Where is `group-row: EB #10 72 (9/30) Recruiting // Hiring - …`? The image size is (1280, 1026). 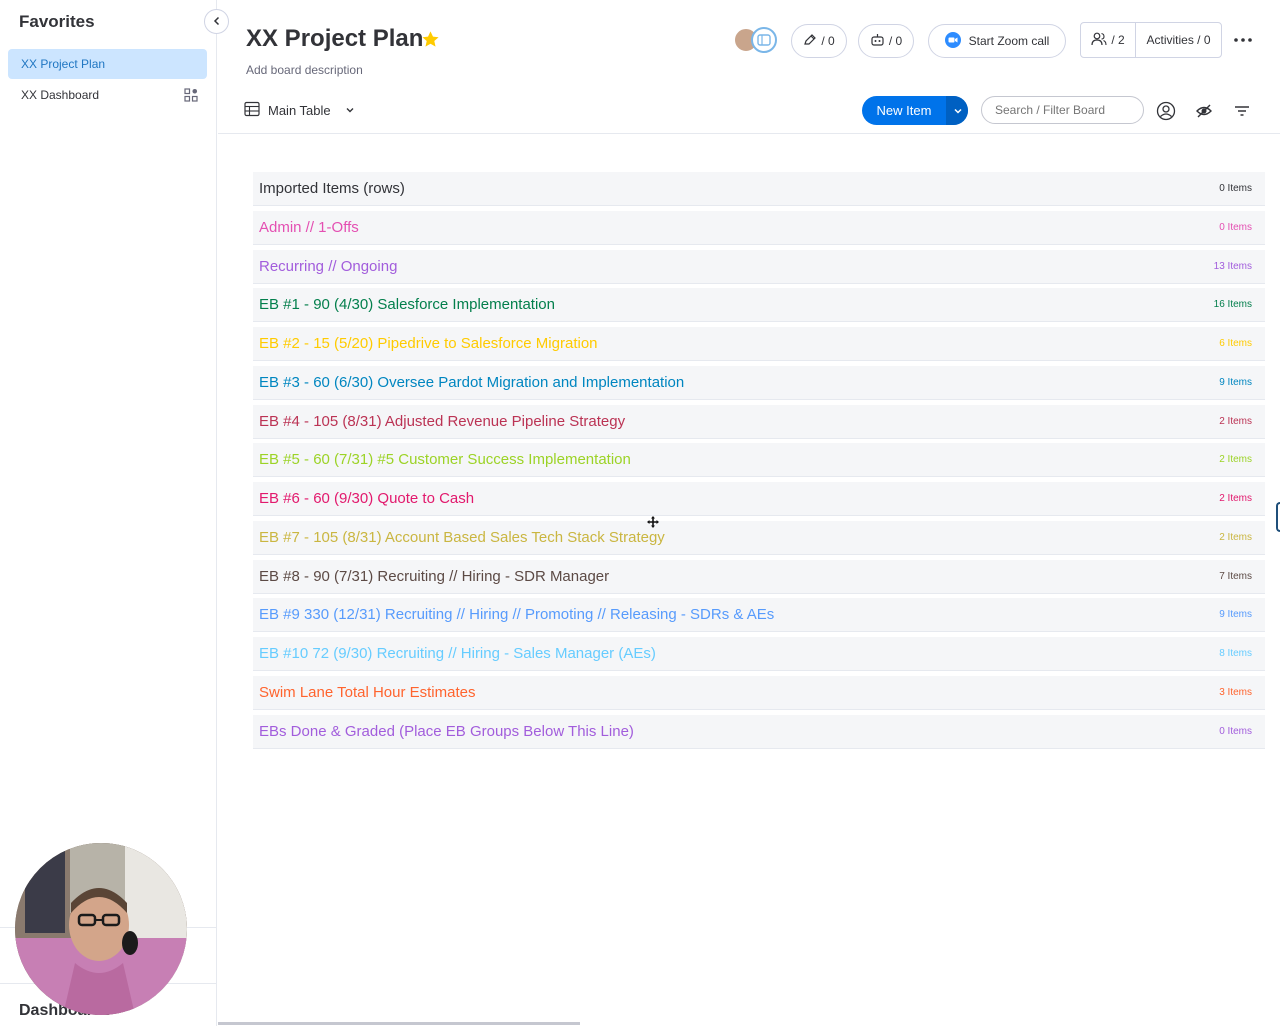
group-row: EB #10 72 (9/30) Recruiting // Hiring - … is located at coordinates (759, 654).